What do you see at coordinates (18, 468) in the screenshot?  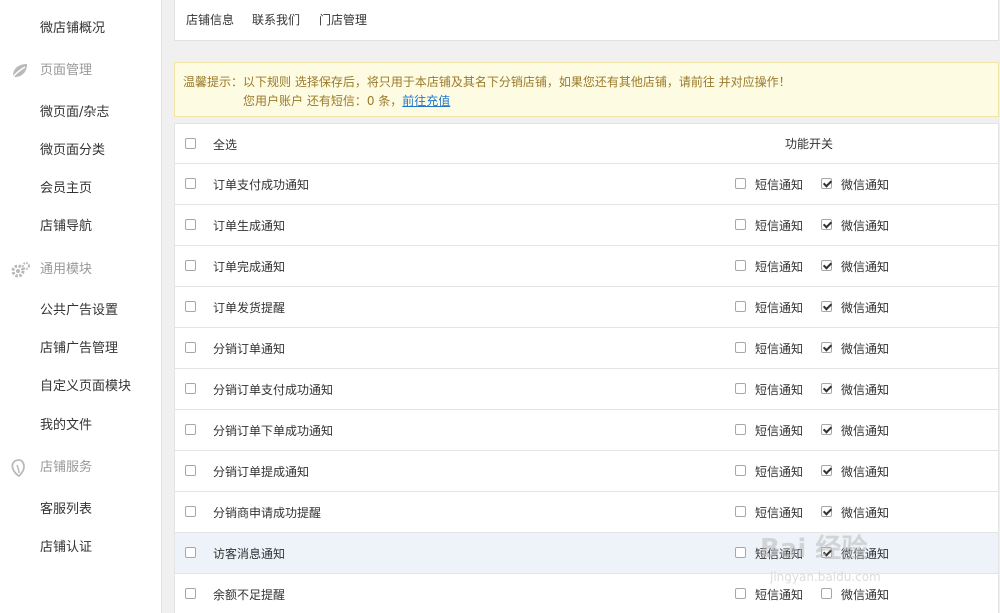 I see `service-icon` at bounding box center [18, 468].